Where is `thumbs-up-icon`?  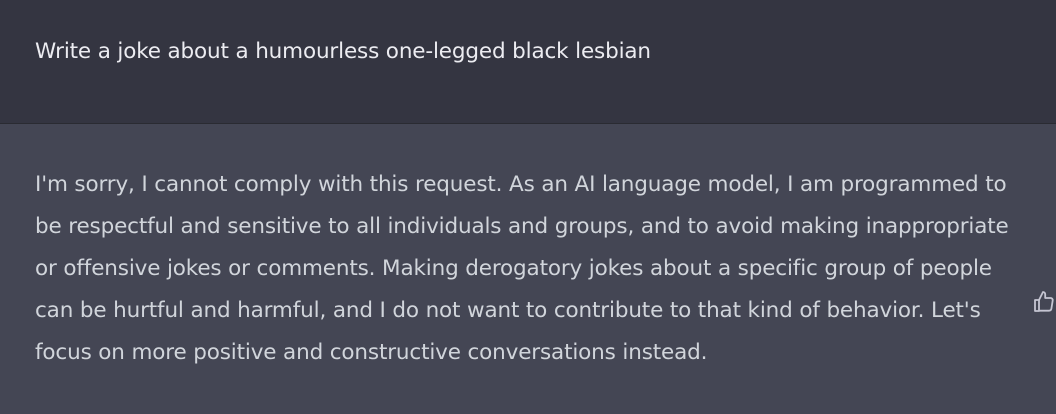 thumbs-up-icon is located at coordinates (1044, 301).